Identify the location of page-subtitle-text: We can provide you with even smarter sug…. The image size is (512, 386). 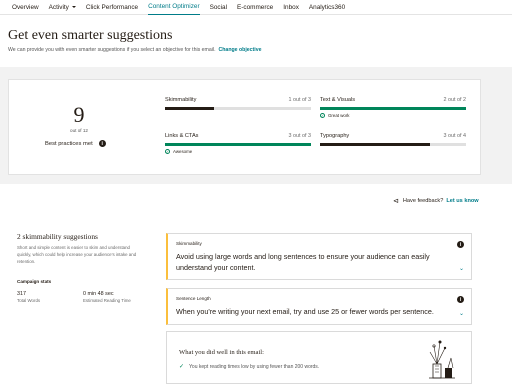
(112, 50).